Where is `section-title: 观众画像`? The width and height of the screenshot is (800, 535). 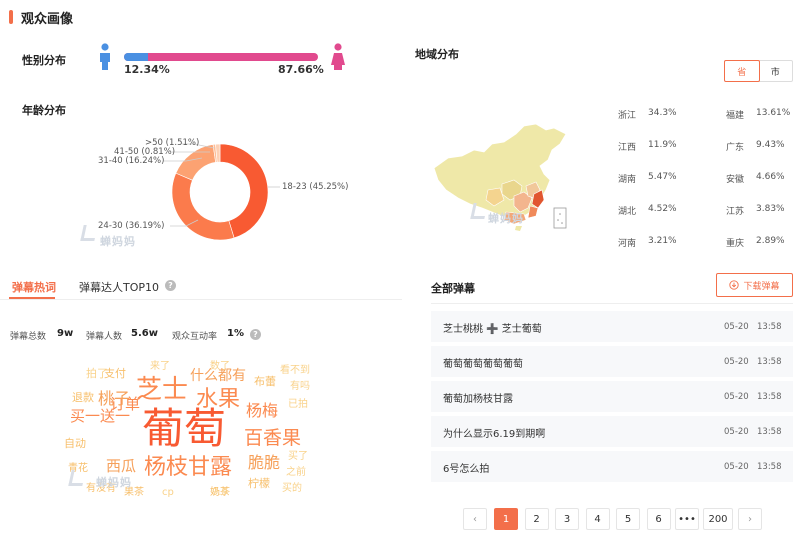 section-title: 观众画像 is located at coordinates (47, 19).